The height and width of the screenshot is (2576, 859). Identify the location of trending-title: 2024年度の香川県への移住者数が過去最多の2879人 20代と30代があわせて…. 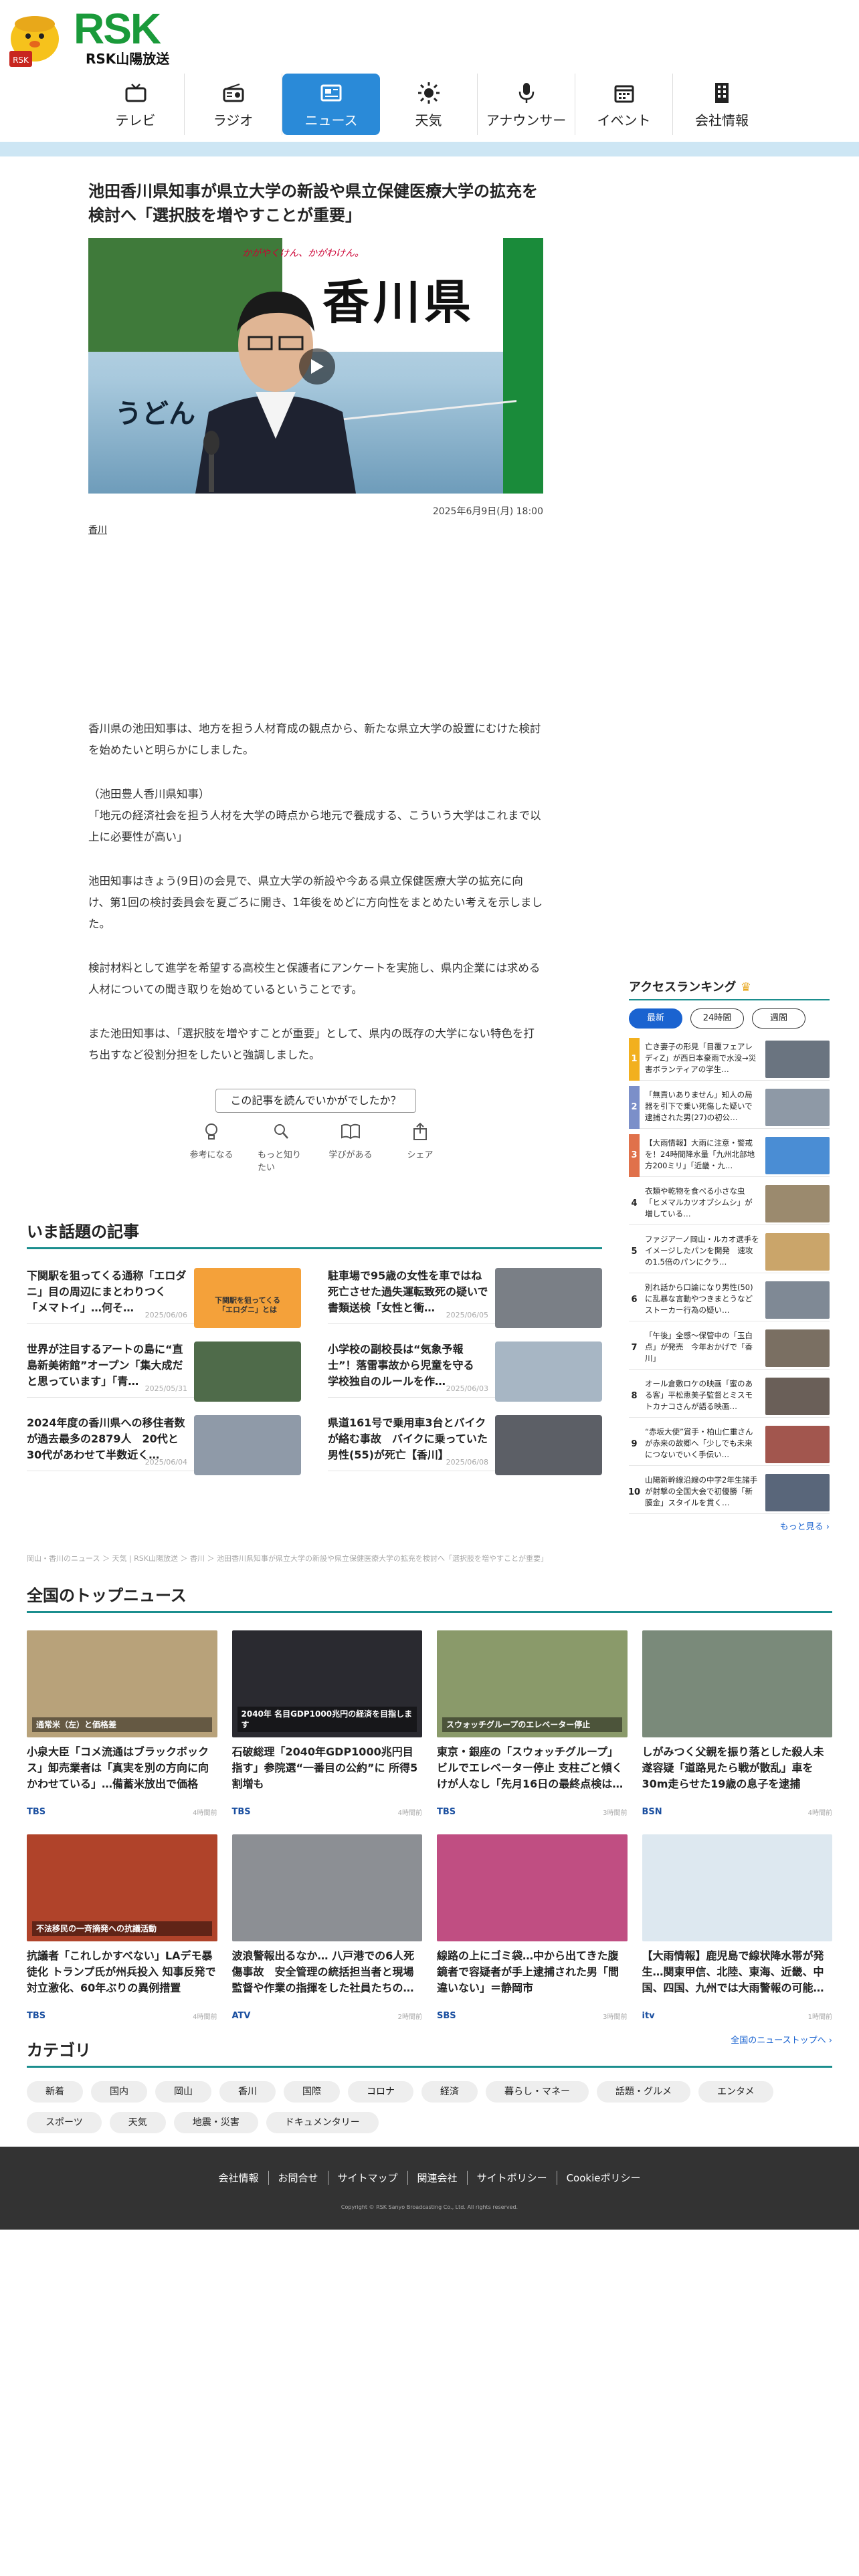
(106, 1439).